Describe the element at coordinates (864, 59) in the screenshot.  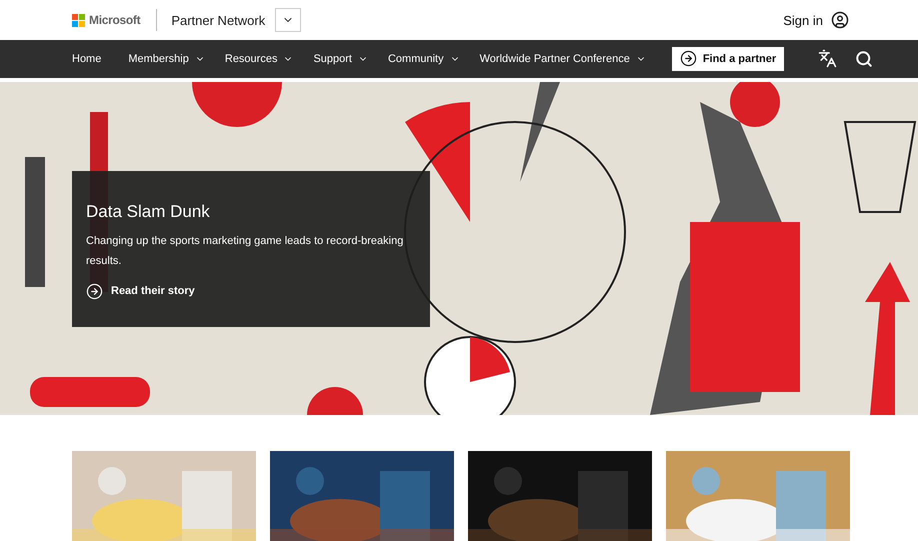
I see `search-icon` at that location.